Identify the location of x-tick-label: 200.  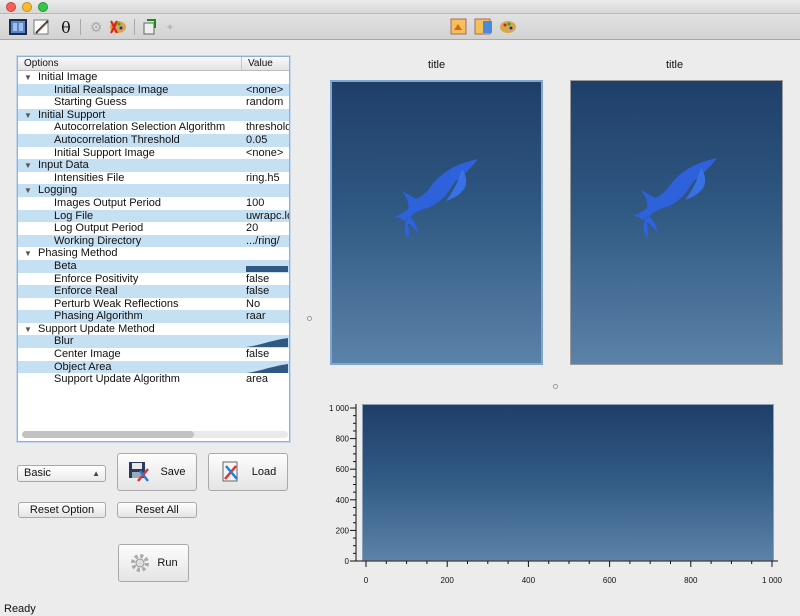
(448, 580).